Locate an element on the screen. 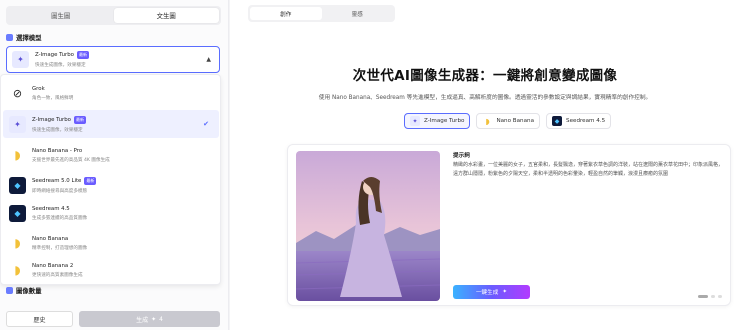 The height and width of the screenshot is (330, 740). chip-nano-banana: ◗ Nano Banana is located at coordinates (508, 121).